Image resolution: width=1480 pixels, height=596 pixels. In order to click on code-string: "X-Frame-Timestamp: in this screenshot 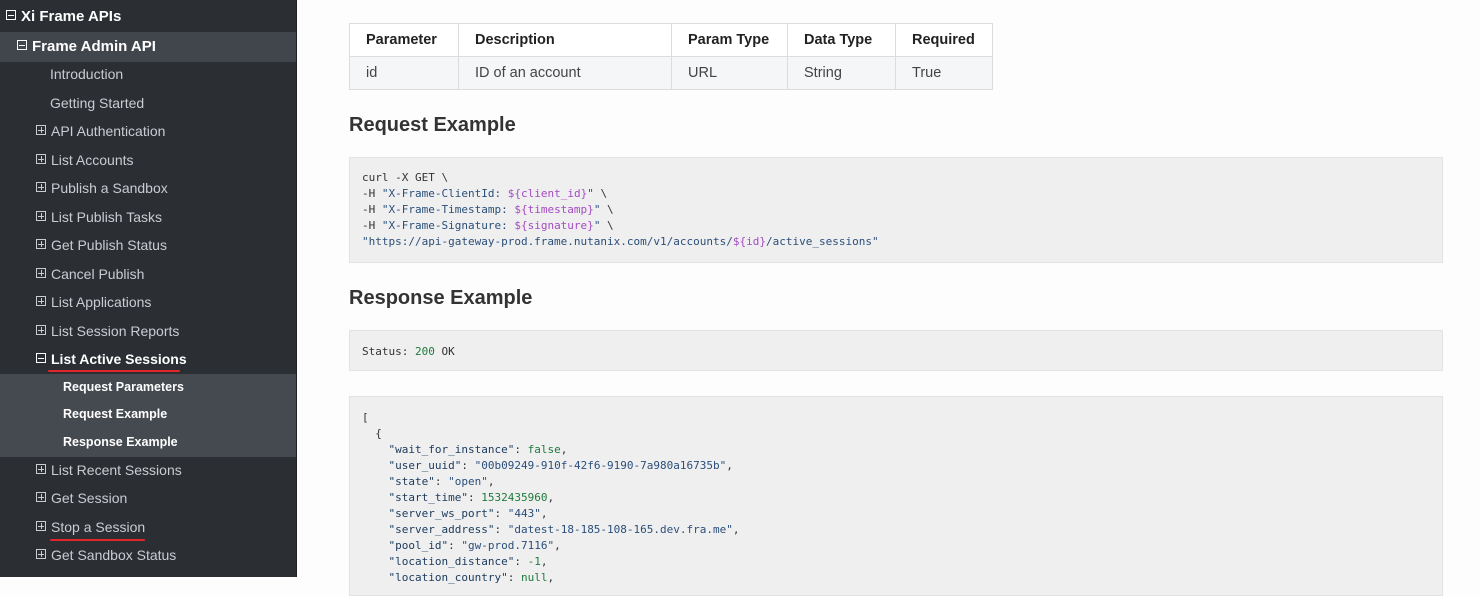, I will do `click(448, 209)`.